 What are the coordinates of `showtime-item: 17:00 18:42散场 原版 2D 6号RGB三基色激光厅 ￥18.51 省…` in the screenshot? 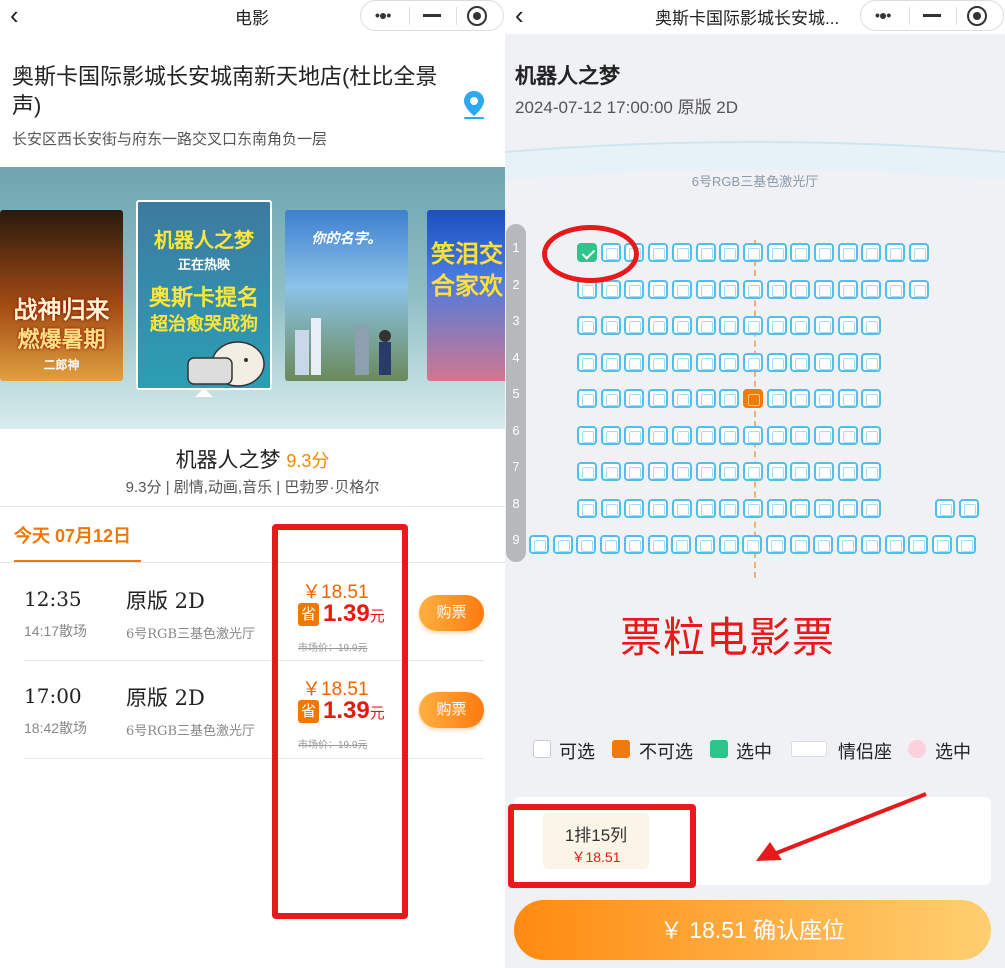 It's located at (252, 708).